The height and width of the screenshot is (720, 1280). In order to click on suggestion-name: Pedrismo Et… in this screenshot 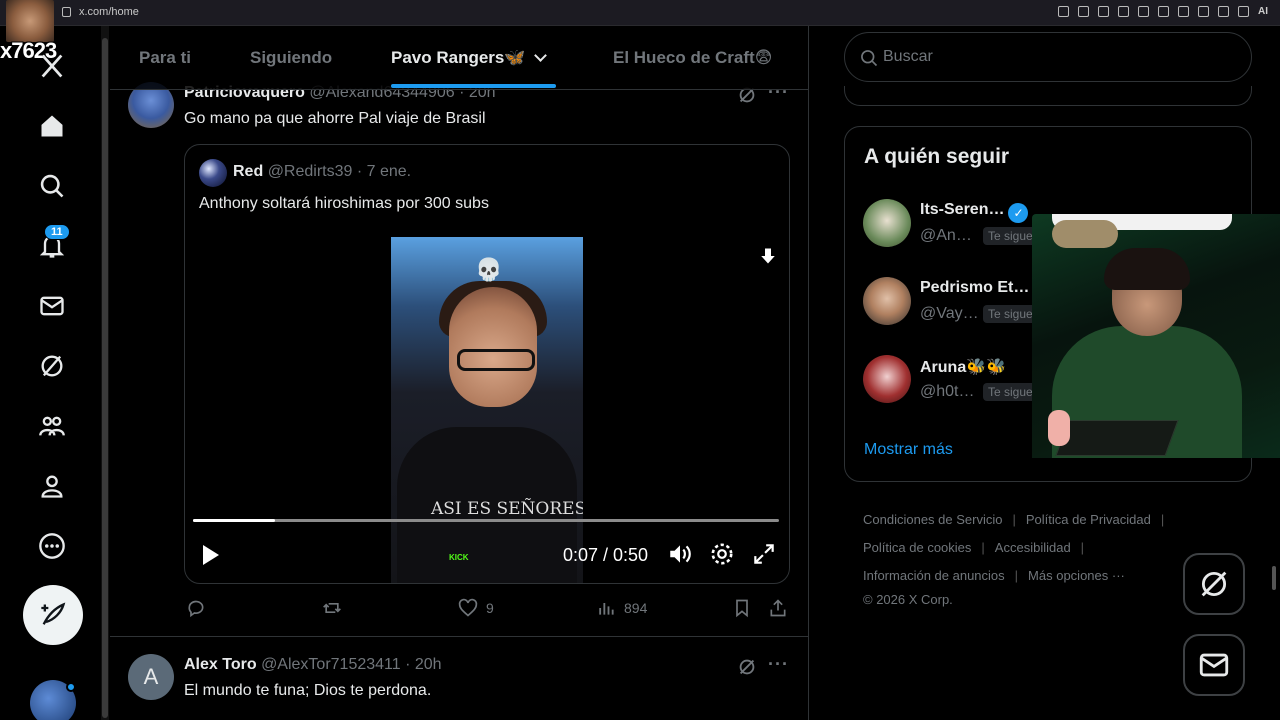, I will do `click(974, 288)`.